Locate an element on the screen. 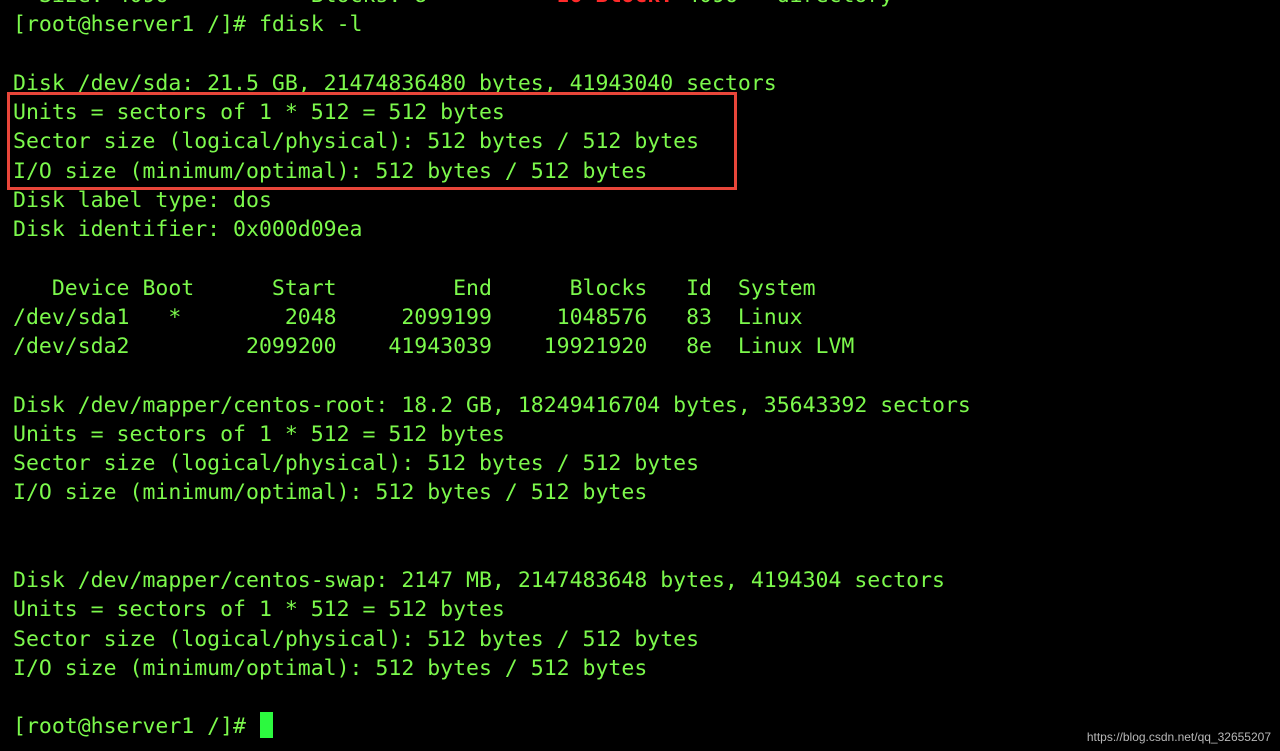  disk-sda-label-type: Disk label type: dos is located at coordinates (142, 200).